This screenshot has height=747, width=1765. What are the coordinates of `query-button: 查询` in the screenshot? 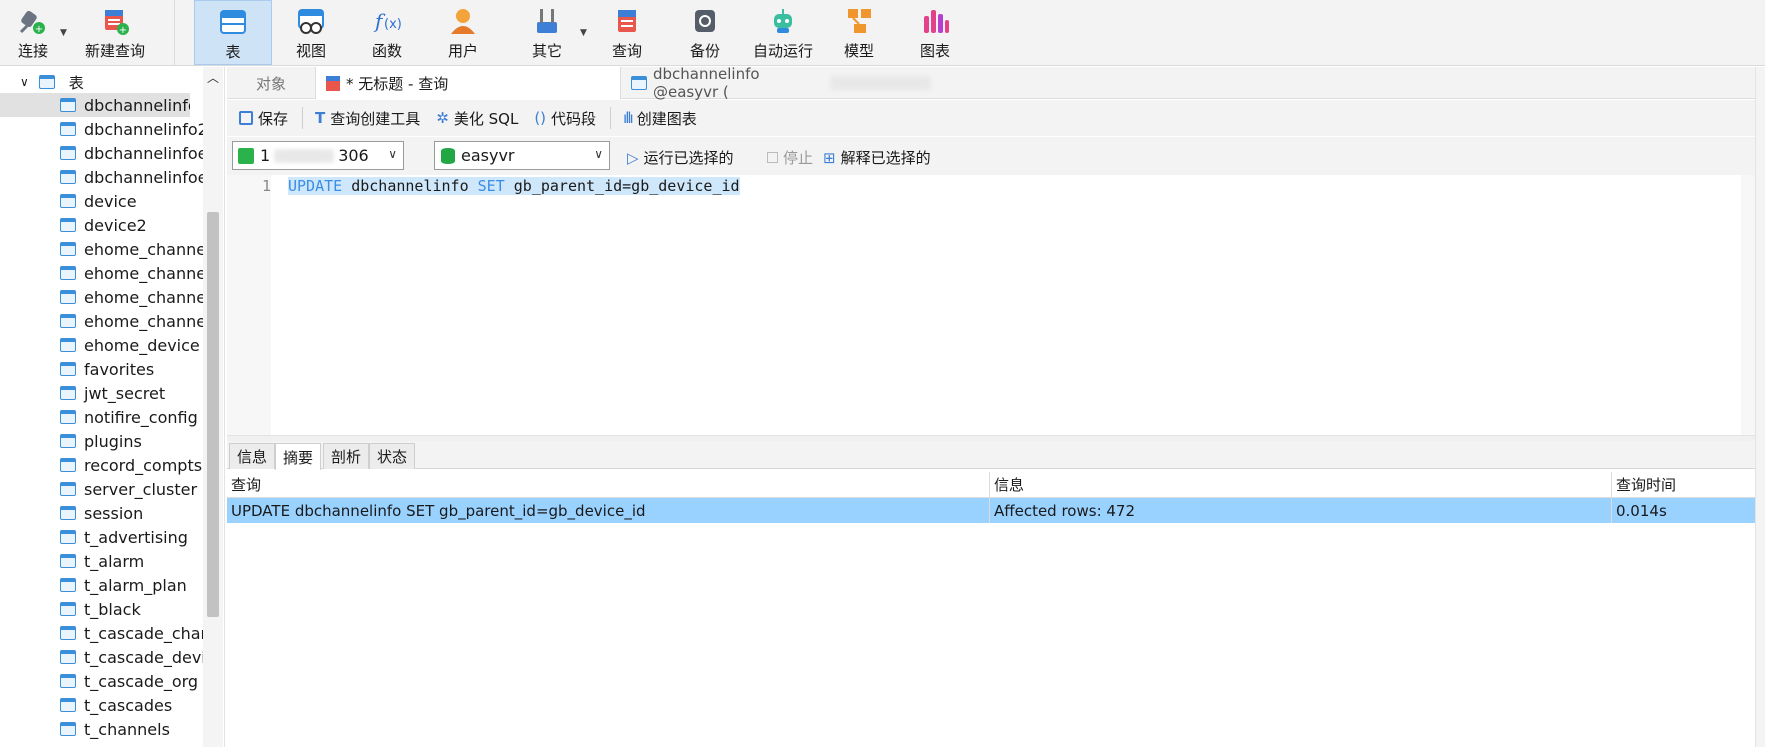 It's located at (627, 32).